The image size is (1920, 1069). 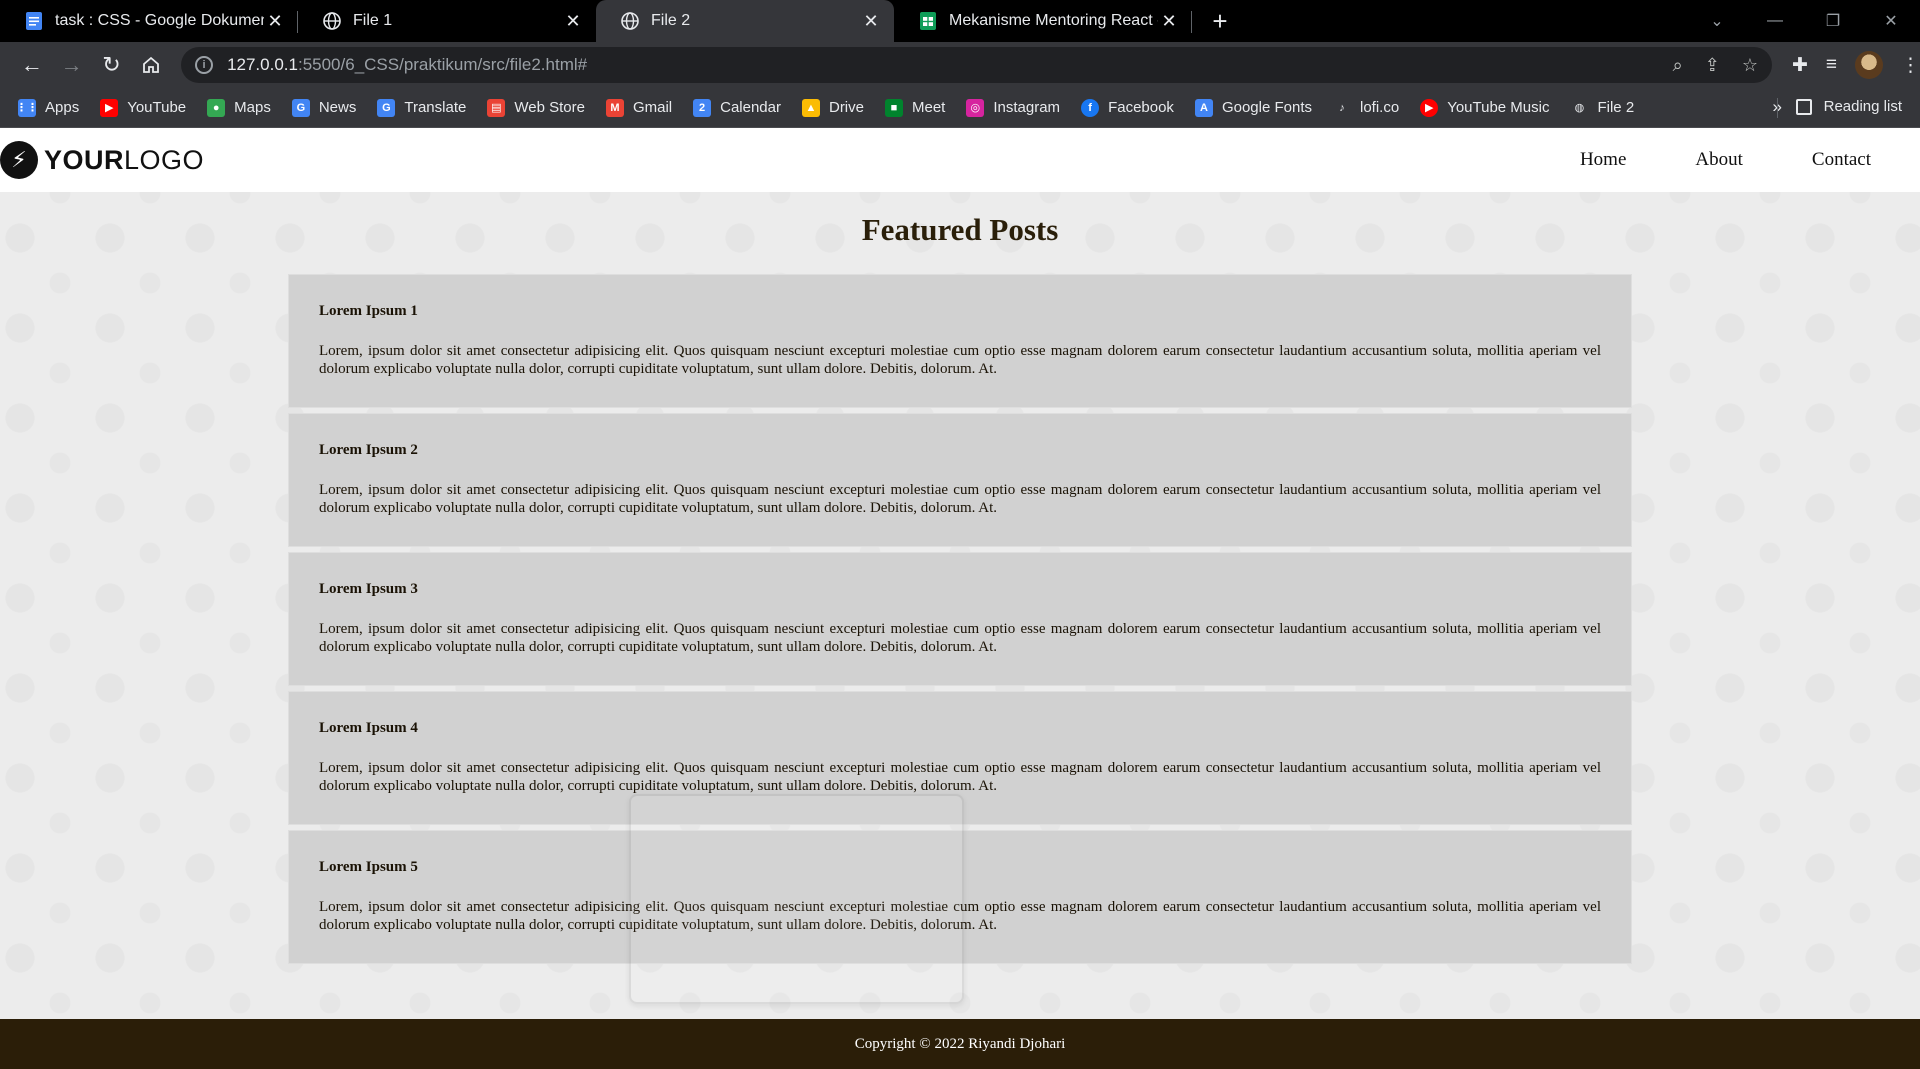 What do you see at coordinates (149, 21) in the screenshot?
I see `tab-google-docs: task : CSS - Google Dokumen ✕` at bounding box center [149, 21].